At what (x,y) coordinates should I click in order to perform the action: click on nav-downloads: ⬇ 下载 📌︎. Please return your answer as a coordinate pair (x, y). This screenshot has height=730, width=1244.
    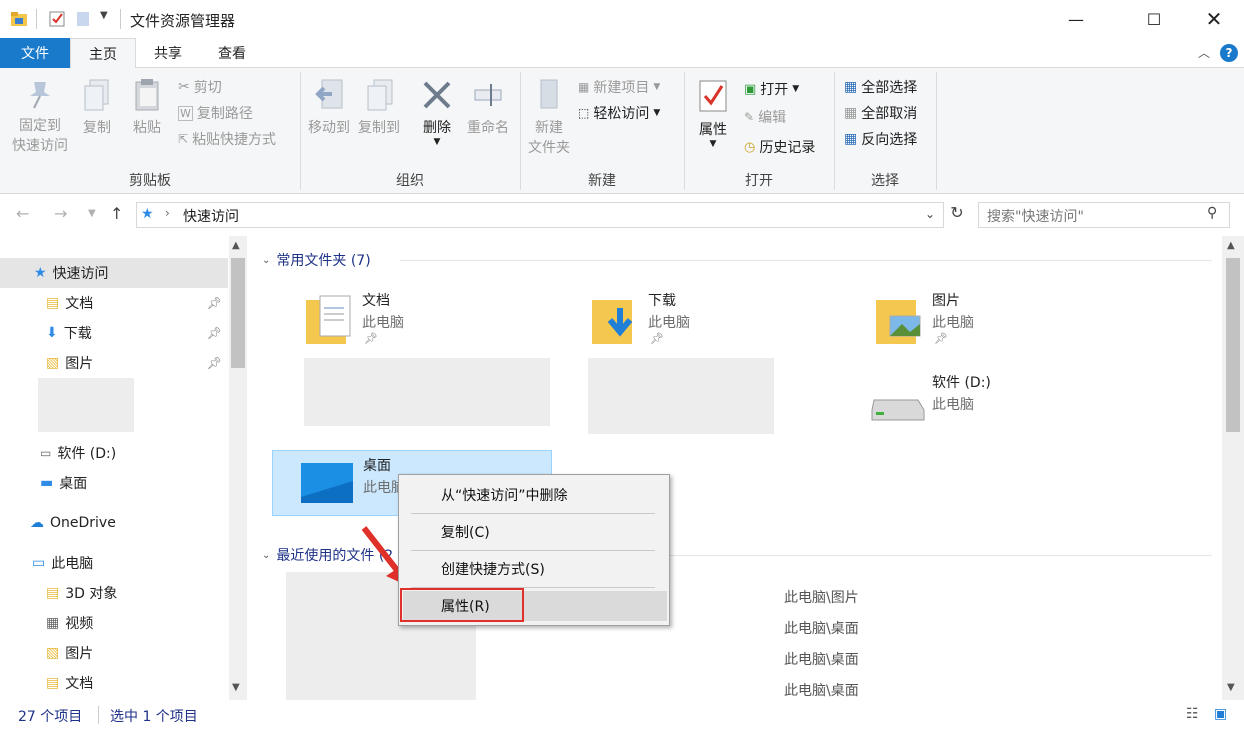
    Looking at the image, I should click on (114, 333).